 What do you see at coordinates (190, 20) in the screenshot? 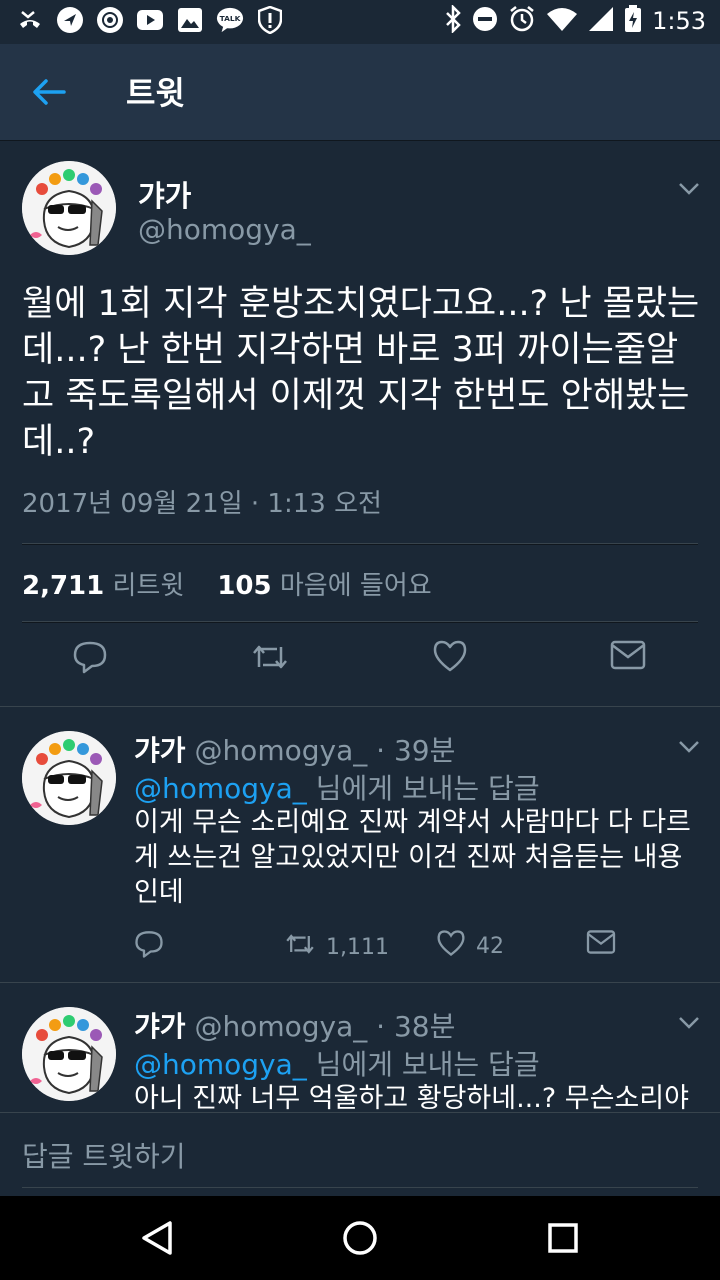
I see `image-icon` at bounding box center [190, 20].